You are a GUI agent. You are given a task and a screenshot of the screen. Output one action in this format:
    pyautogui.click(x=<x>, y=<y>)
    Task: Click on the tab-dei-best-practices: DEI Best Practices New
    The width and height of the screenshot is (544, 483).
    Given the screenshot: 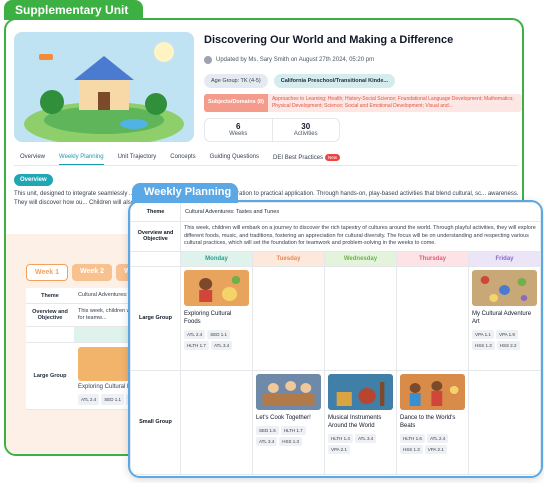 What is the action you would take?
    pyautogui.click(x=307, y=159)
    